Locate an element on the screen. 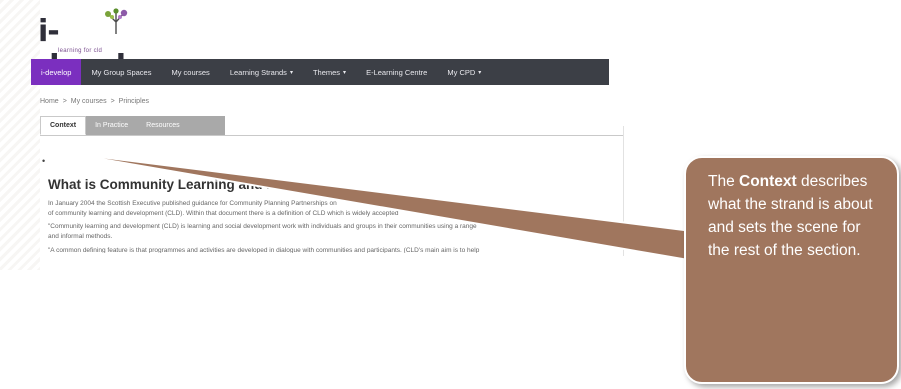 This screenshot has height=389, width=901. callout-text-prefix: The is located at coordinates (724, 181).